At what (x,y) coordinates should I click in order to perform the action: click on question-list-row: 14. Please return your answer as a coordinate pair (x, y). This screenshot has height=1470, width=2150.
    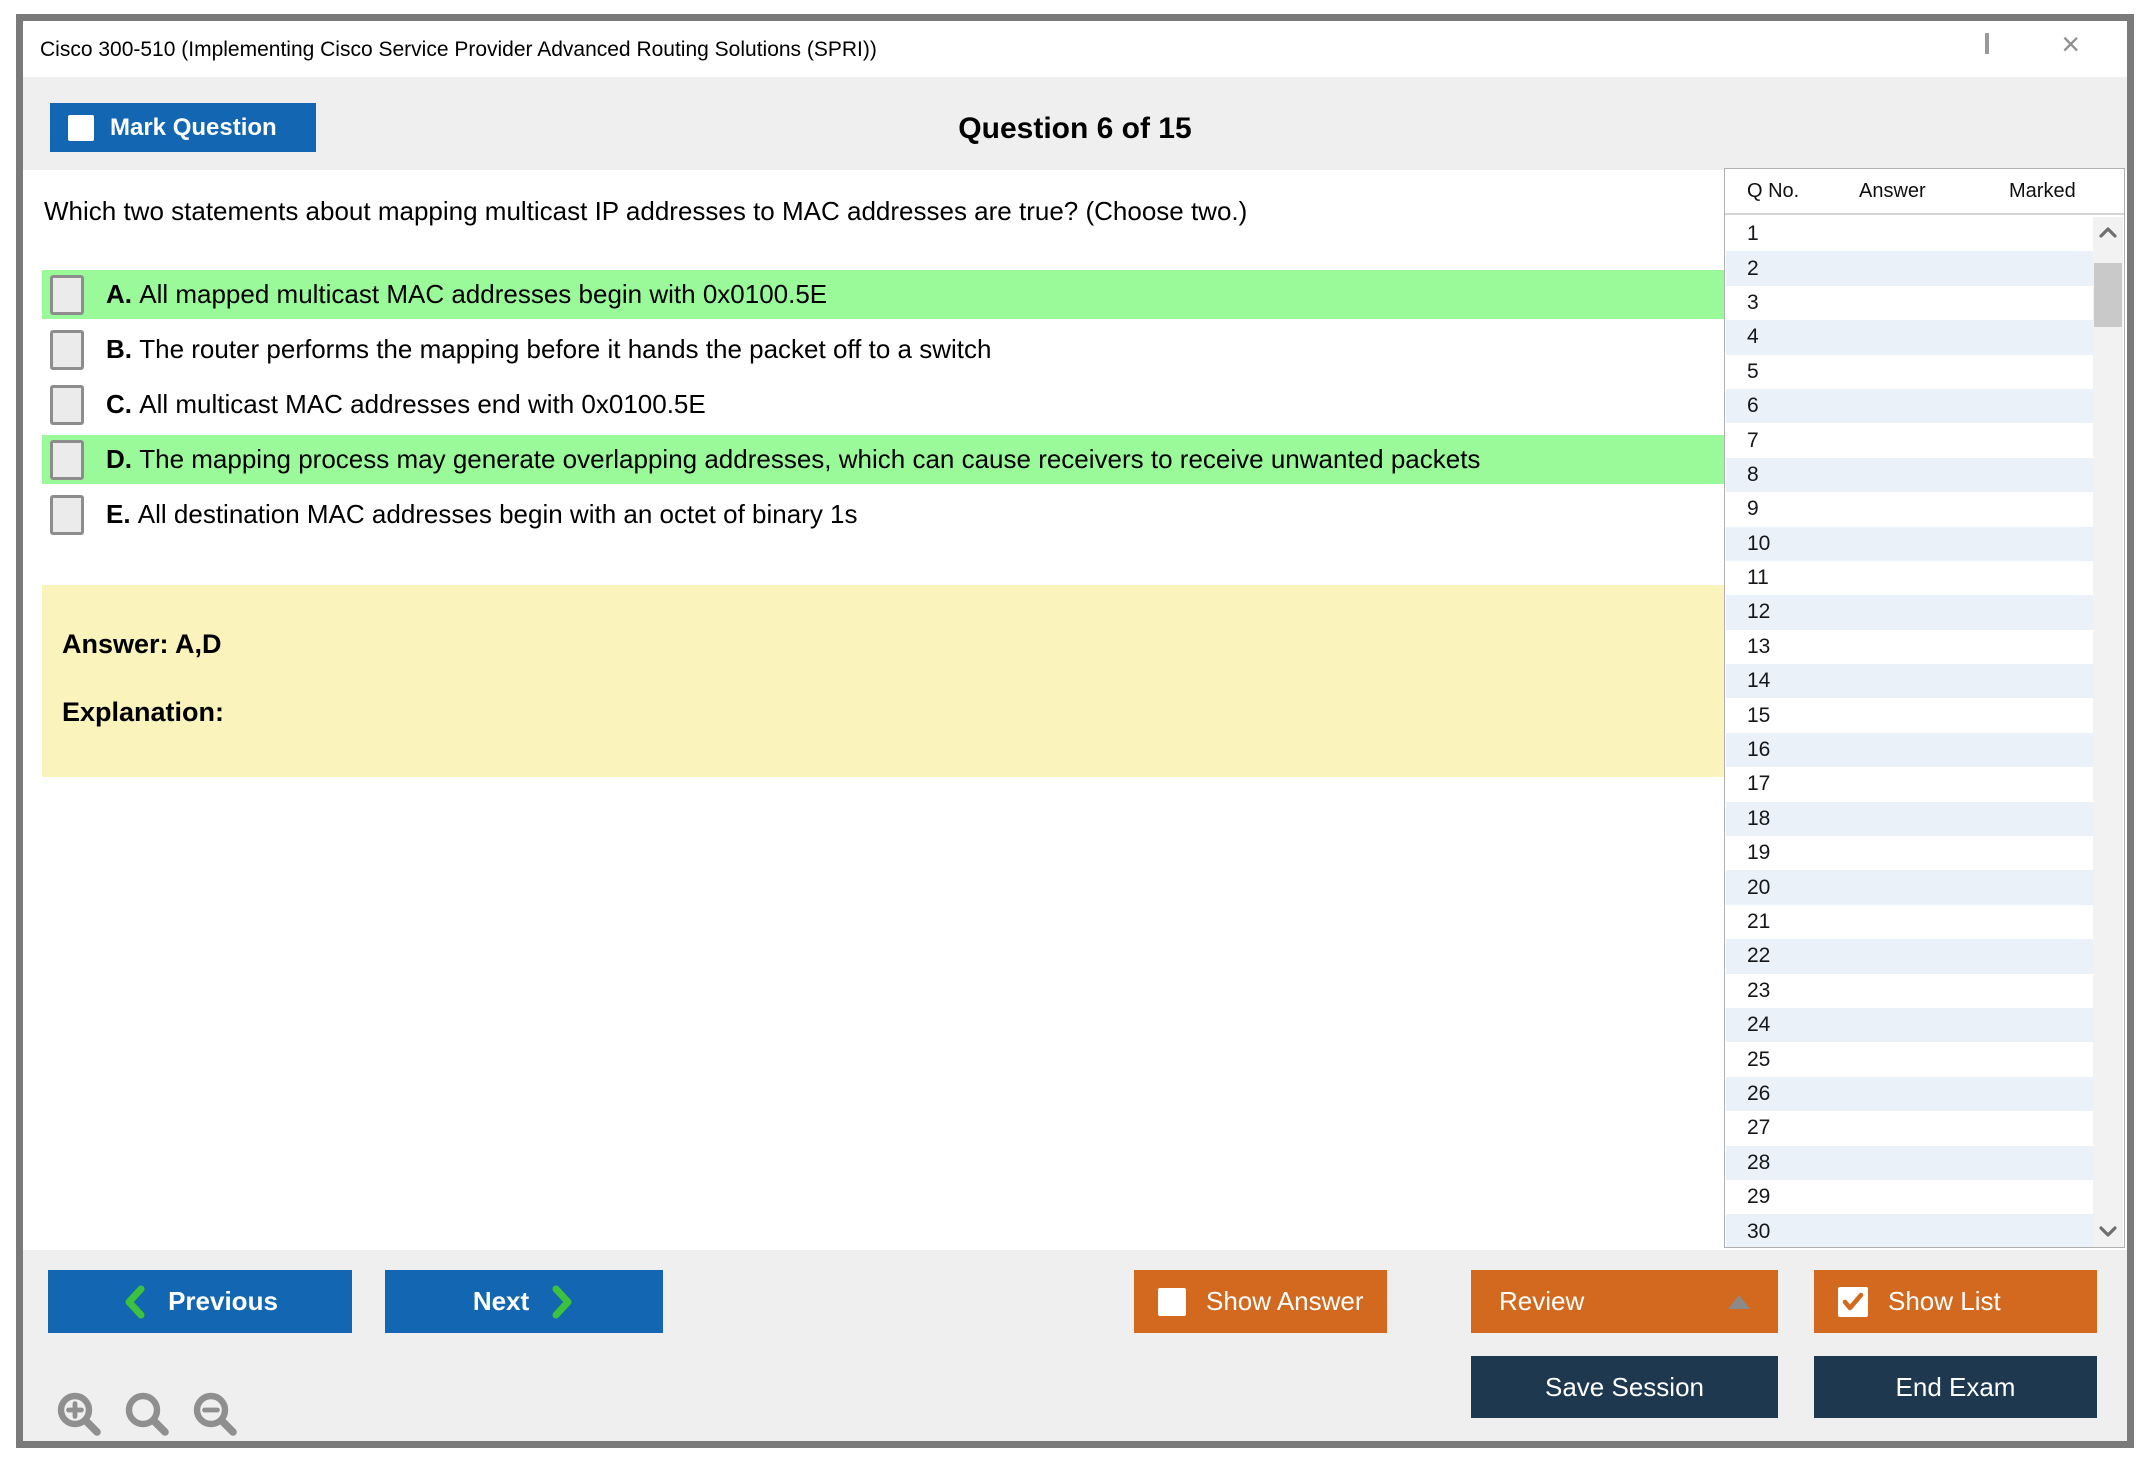
    Looking at the image, I should click on (1910, 681).